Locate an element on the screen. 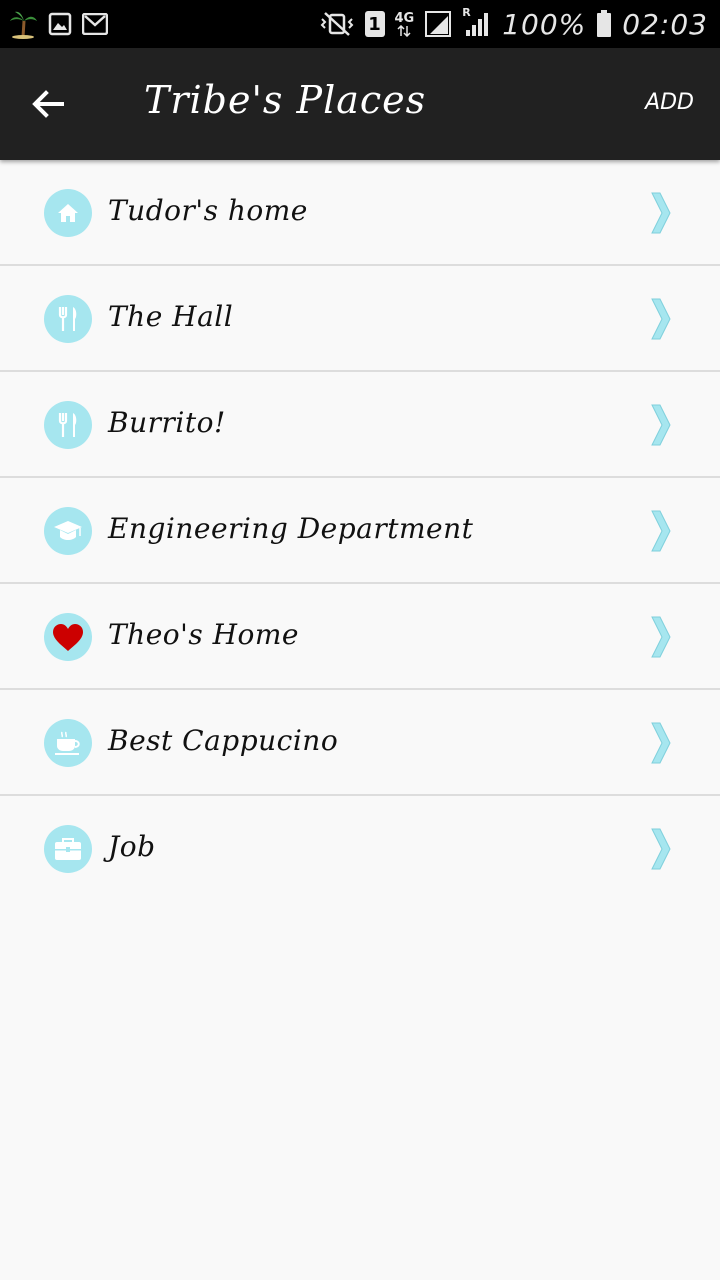 The width and height of the screenshot is (720, 1280). list-item: Job is located at coordinates (360, 849).